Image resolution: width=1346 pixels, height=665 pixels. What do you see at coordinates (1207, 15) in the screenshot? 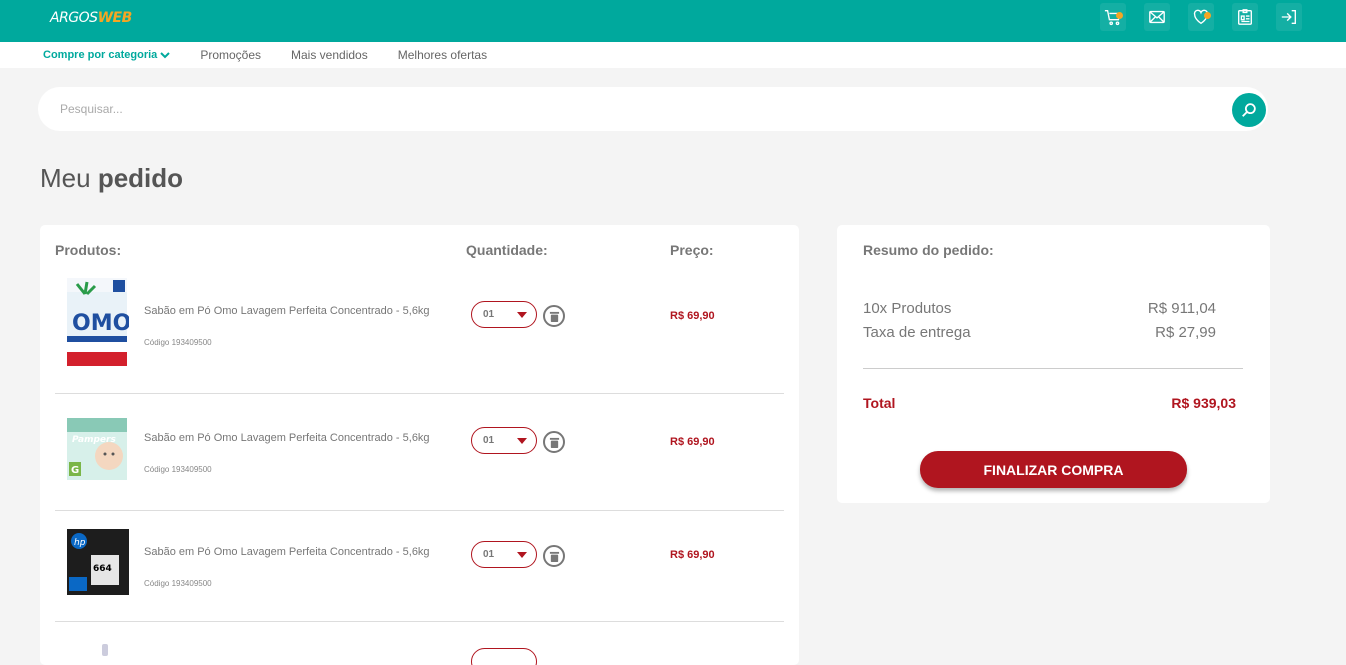
I see `favorites-badge` at bounding box center [1207, 15].